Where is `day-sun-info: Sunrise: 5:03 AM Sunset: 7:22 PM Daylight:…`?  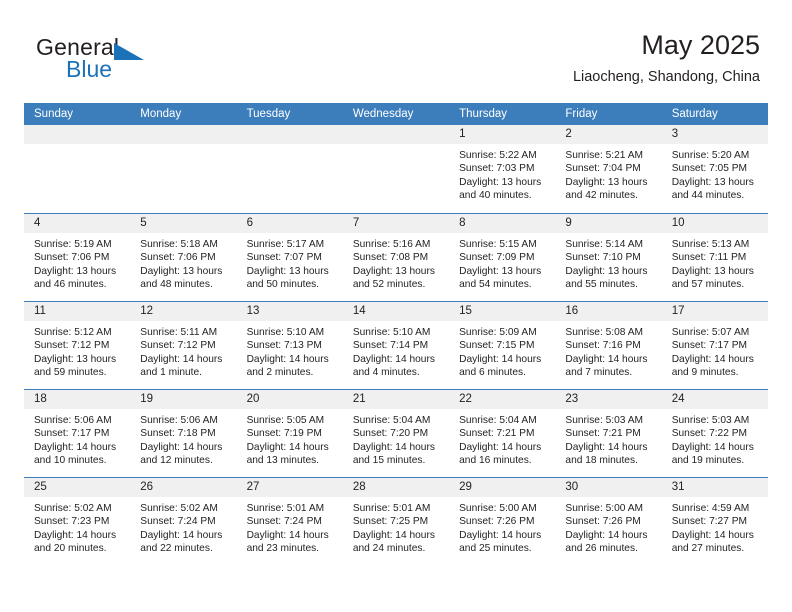
day-sun-info: Sunrise: 5:03 AM Sunset: 7:22 PM Daylight:… is located at coordinates (715, 438).